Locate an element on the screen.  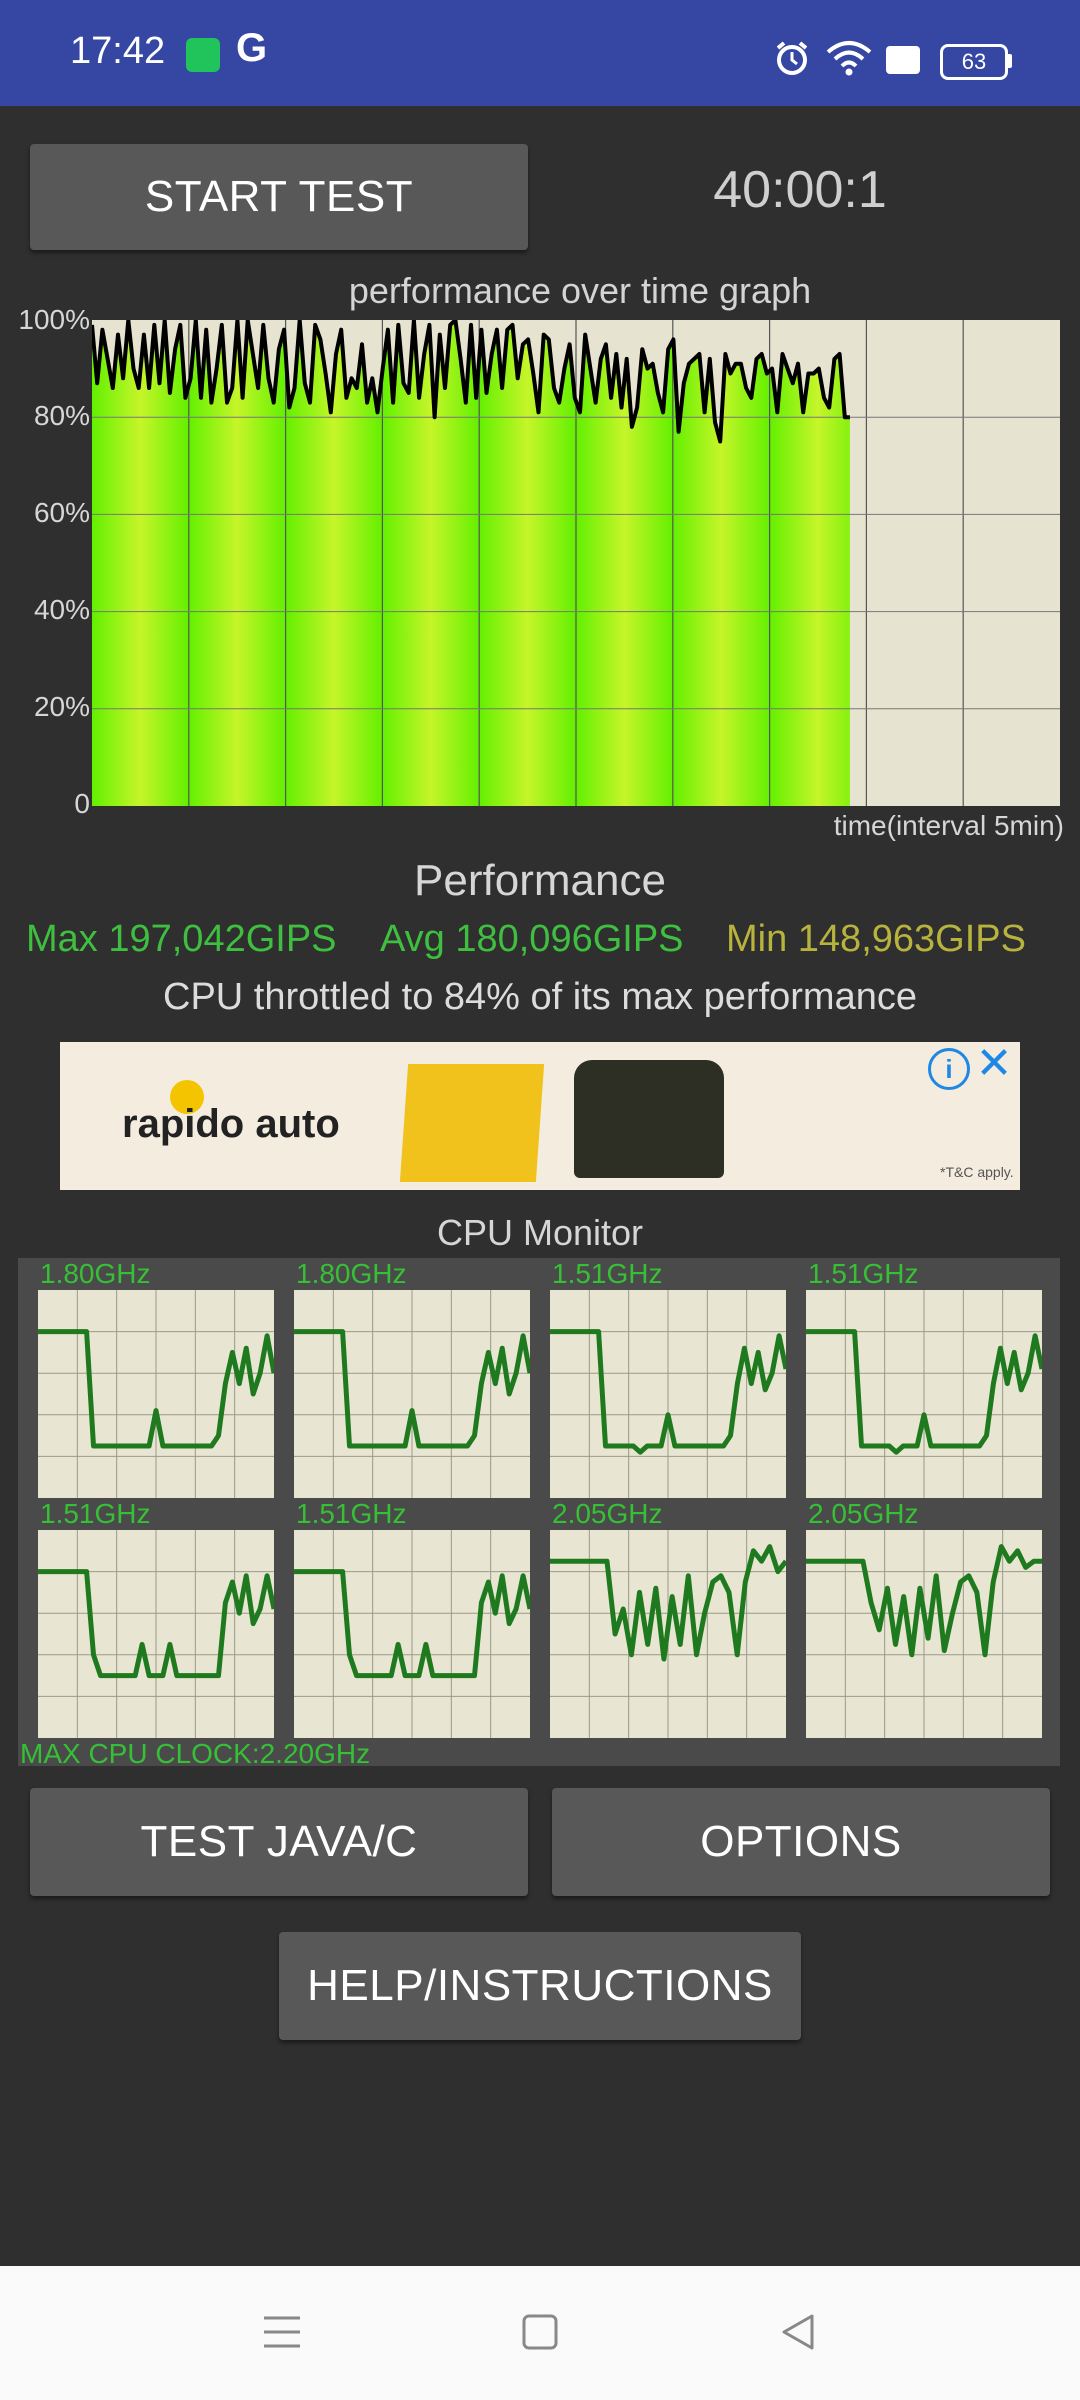
performance-title: Performance is located at coordinates (540, 880).